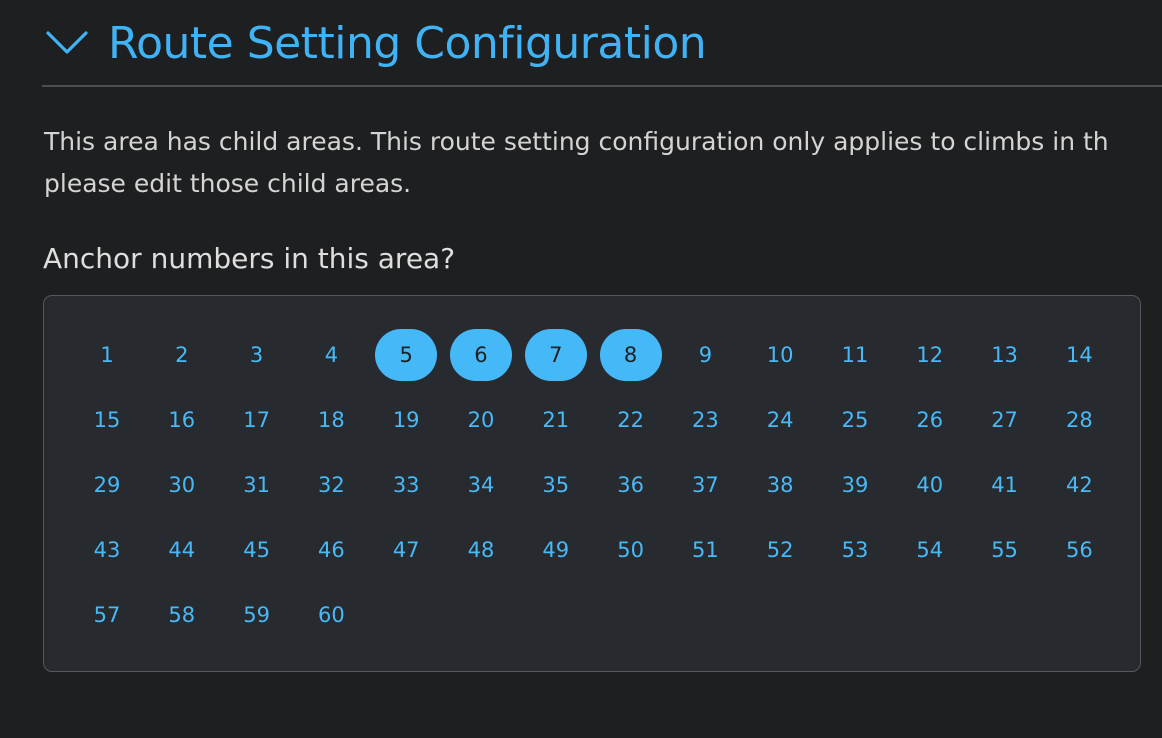  Describe the element at coordinates (182, 355) in the screenshot. I see `anchor-chip: 2` at that location.